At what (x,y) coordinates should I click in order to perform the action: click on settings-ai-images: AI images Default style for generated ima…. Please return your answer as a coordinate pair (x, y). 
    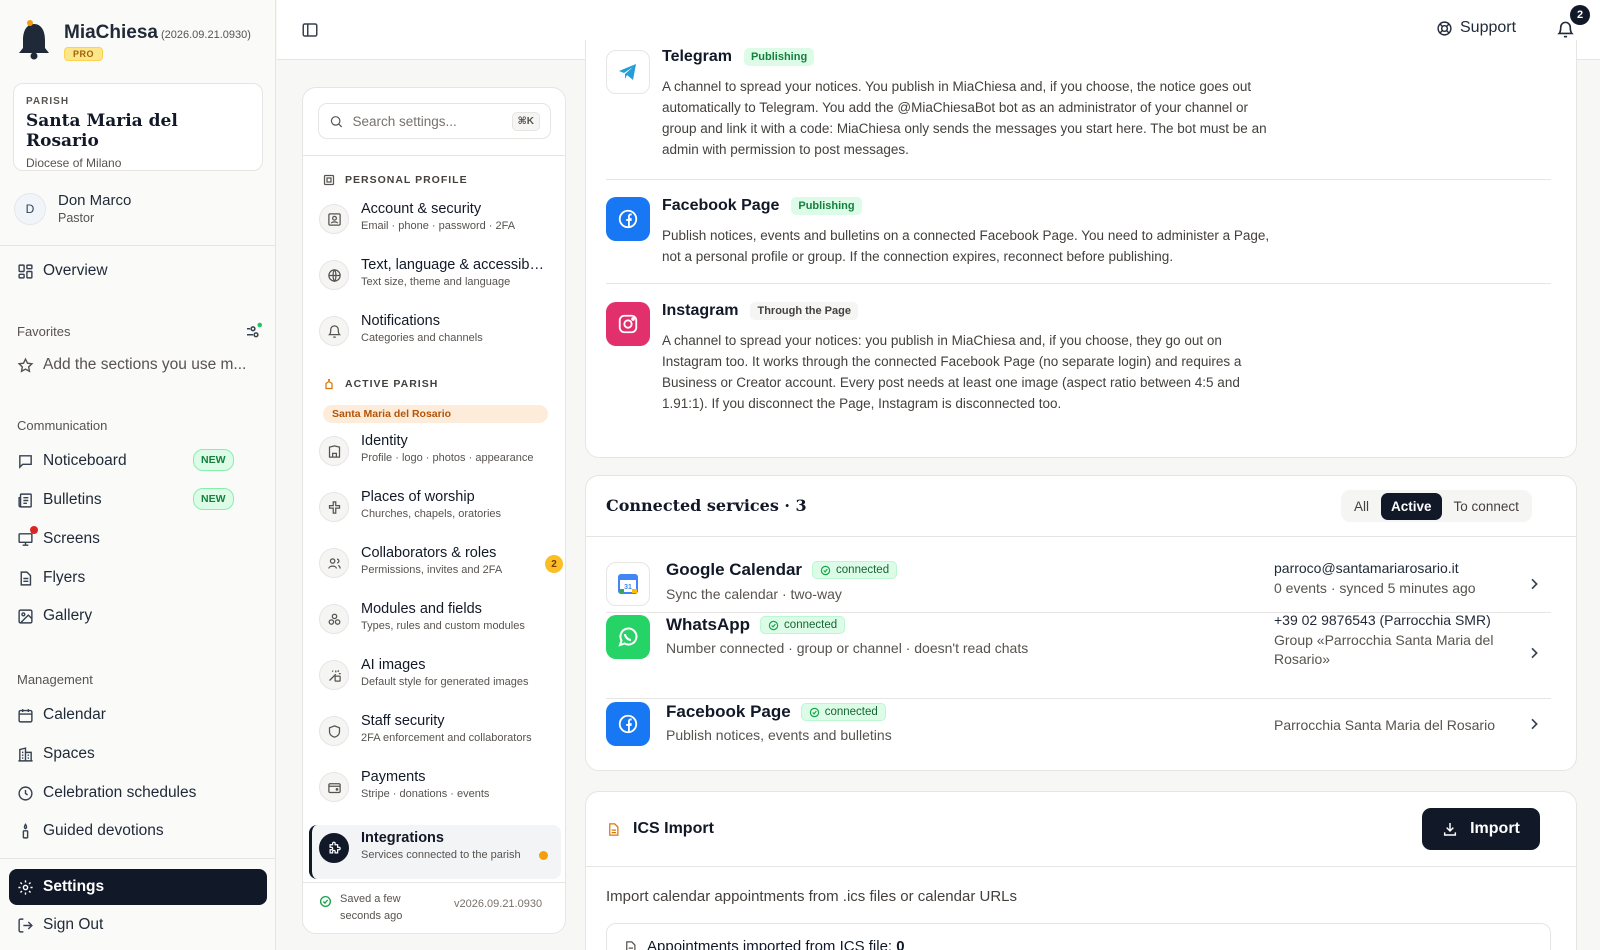
    Looking at the image, I should click on (437, 673).